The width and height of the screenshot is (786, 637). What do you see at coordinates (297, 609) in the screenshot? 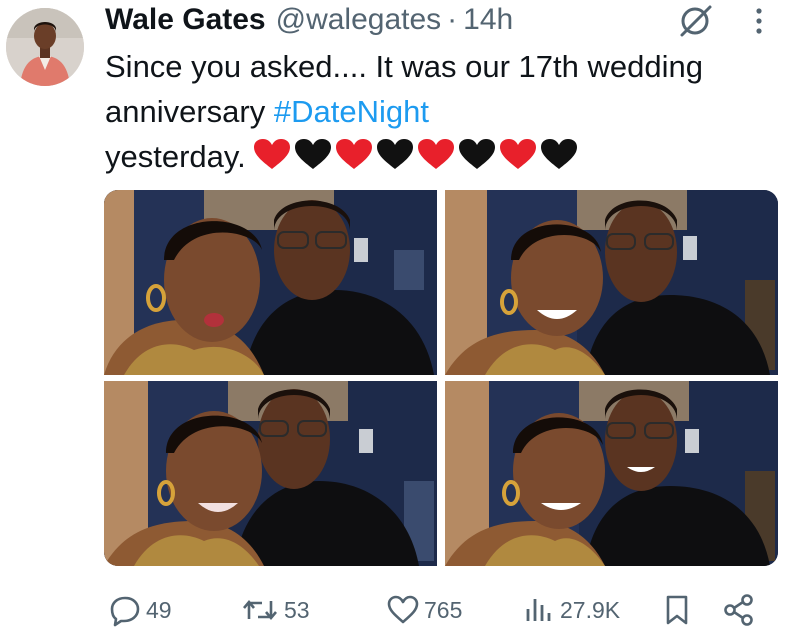
I see `repost-count: 53` at bounding box center [297, 609].